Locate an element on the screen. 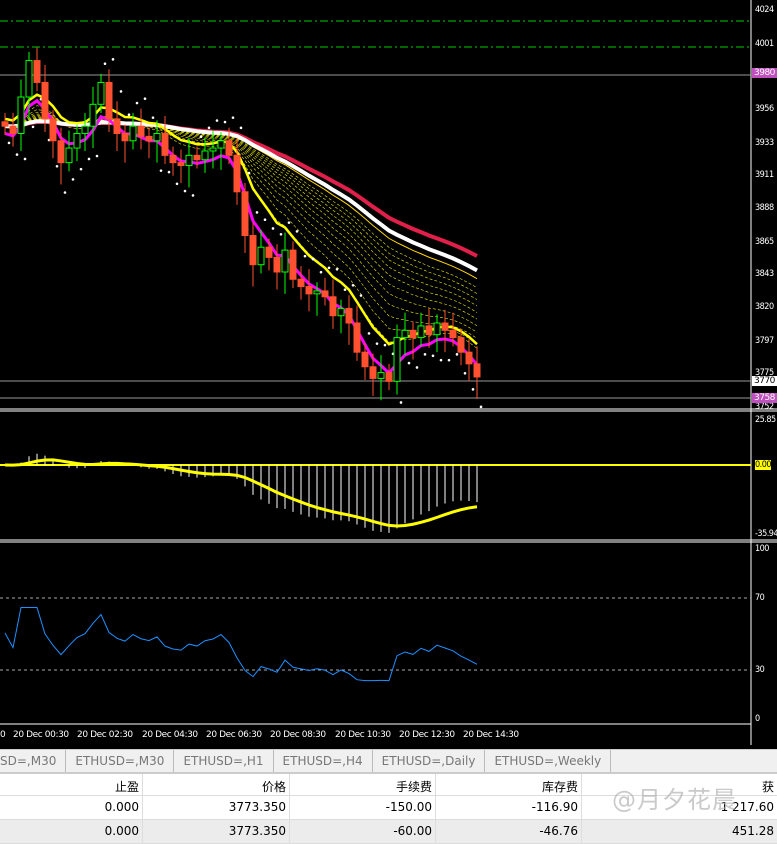 This screenshot has width=777, height=844. tab-ethusd-m30: ETHUSD=,M30 is located at coordinates (120, 761).